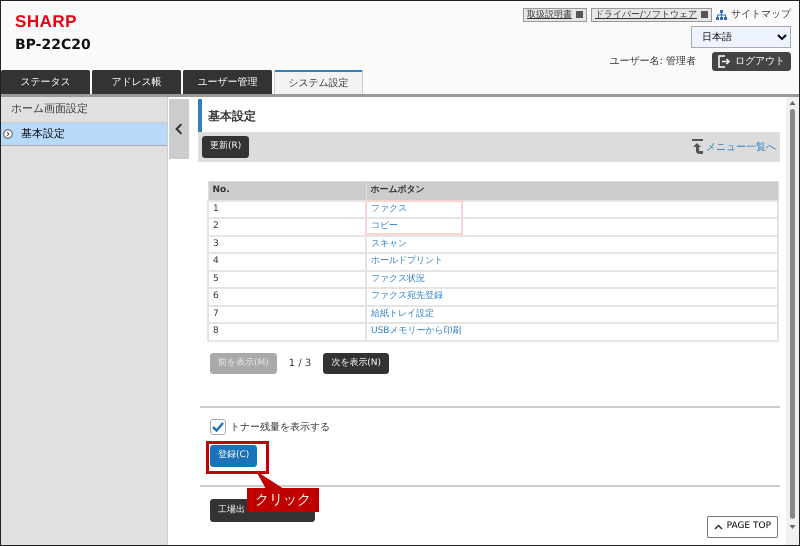 This screenshot has height=546, width=800. Describe the element at coordinates (53, 45) in the screenshot. I see `model-name: BP-22C20` at that location.